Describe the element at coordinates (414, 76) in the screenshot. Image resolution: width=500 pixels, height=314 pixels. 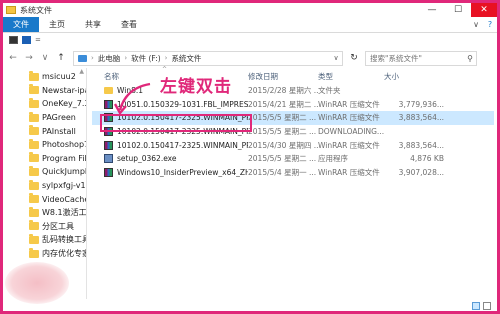
I see `column-header-size: 大小` at that location.